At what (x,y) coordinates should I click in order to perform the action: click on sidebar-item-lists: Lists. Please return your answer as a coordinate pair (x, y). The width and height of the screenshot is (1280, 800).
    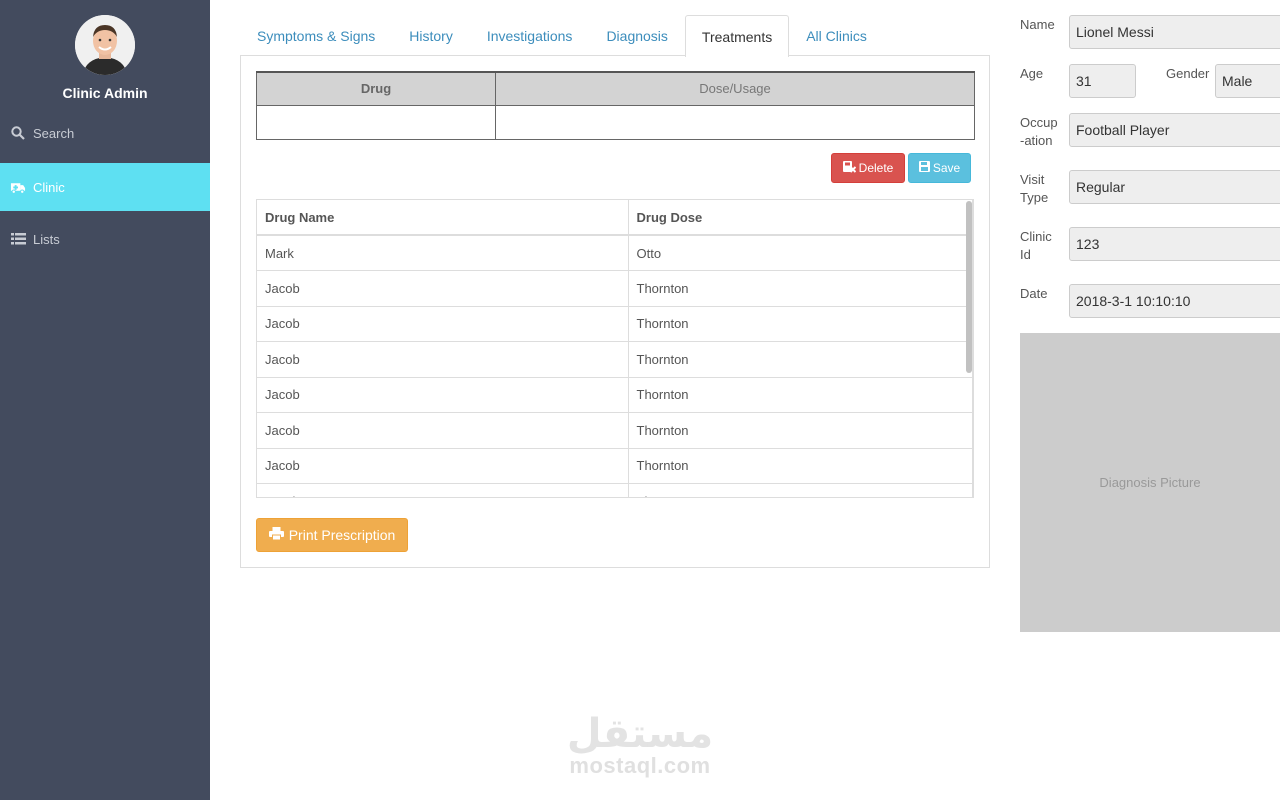
    Looking at the image, I should click on (105, 239).